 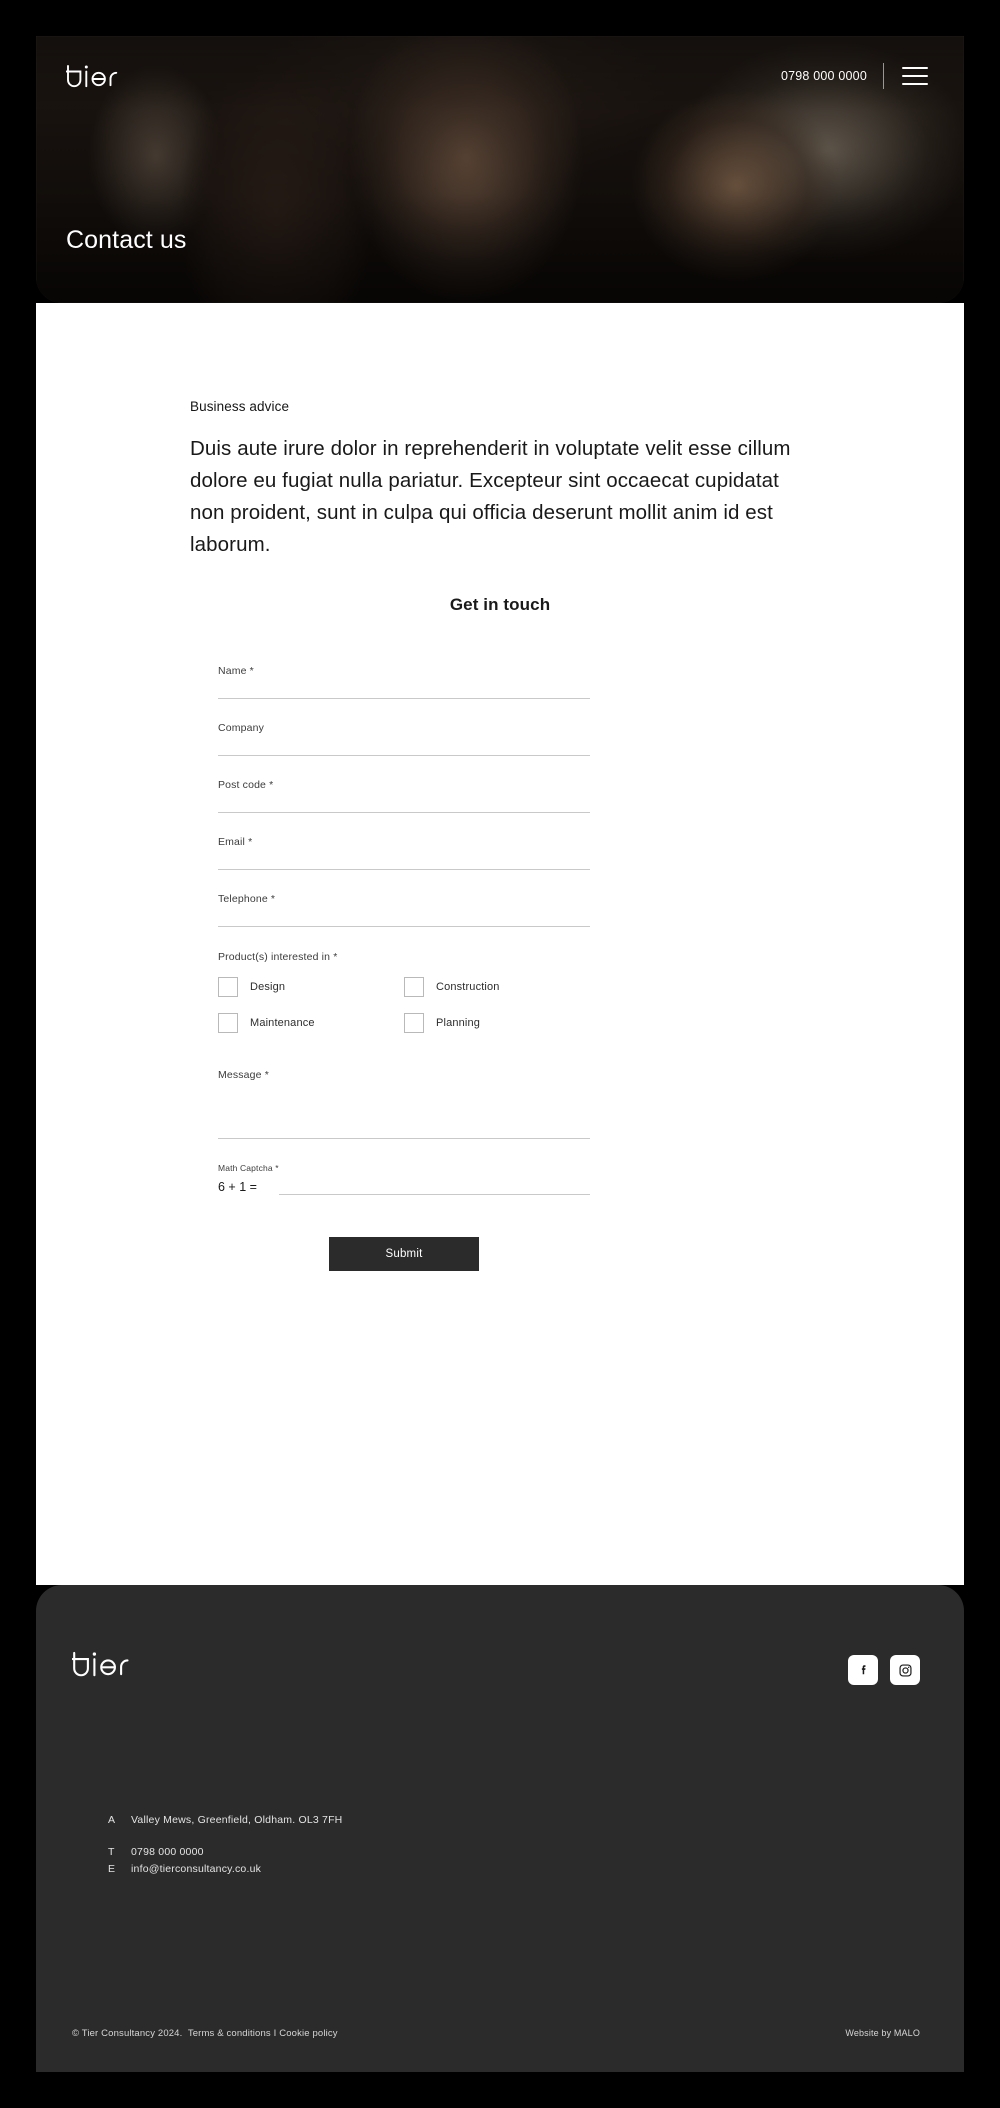 What do you see at coordinates (434, 1187) in the screenshot?
I see `captcha-input` at bounding box center [434, 1187].